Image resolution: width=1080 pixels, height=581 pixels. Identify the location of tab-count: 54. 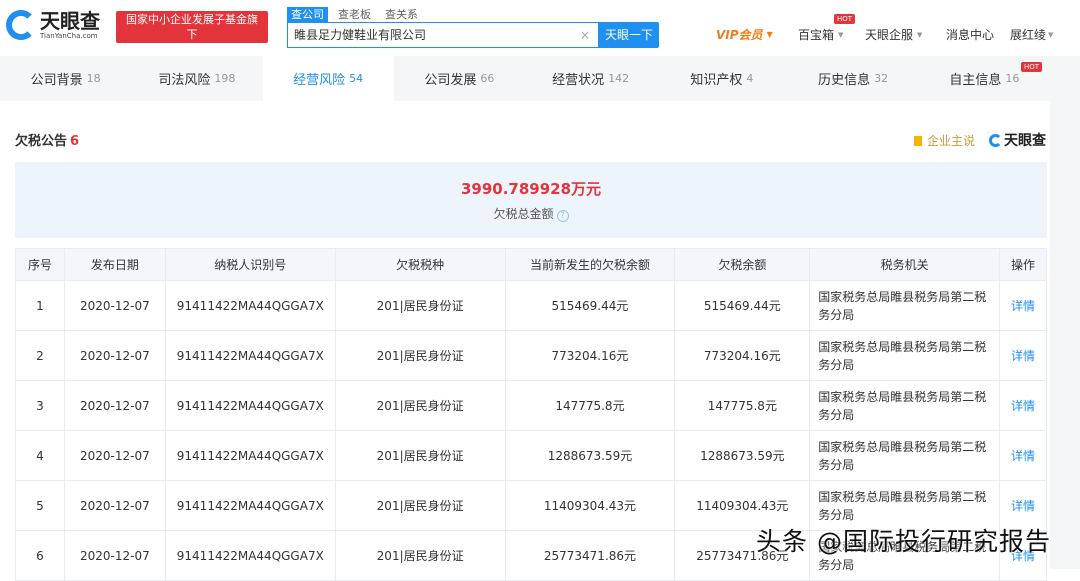
(356, 78).